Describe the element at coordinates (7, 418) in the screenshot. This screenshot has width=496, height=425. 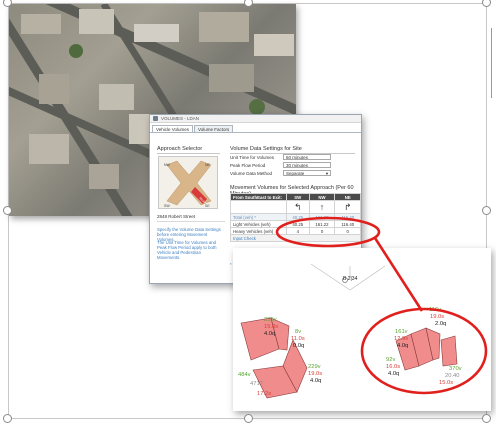
I see `handle-bottom-left` at that location.